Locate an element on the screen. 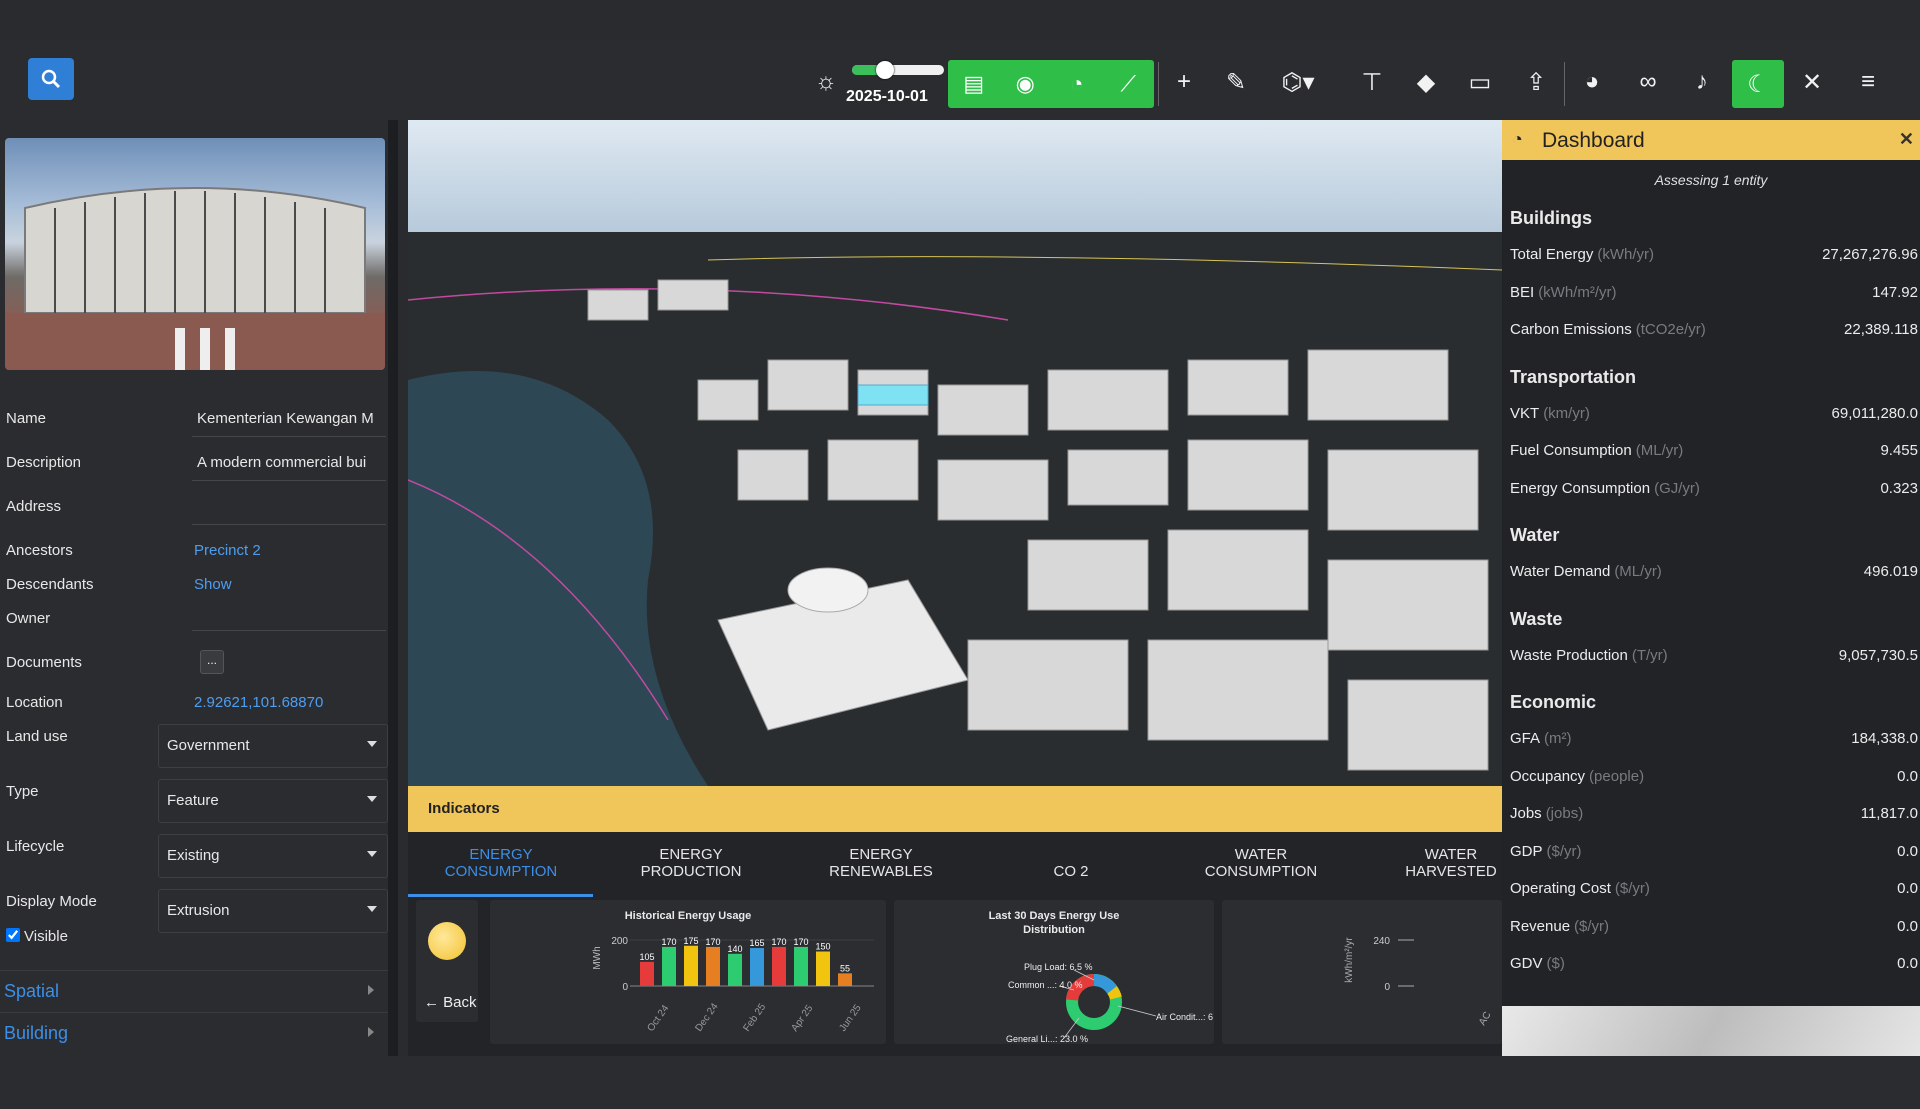  building-icon: ▤ is located at coordinates (974, 84).